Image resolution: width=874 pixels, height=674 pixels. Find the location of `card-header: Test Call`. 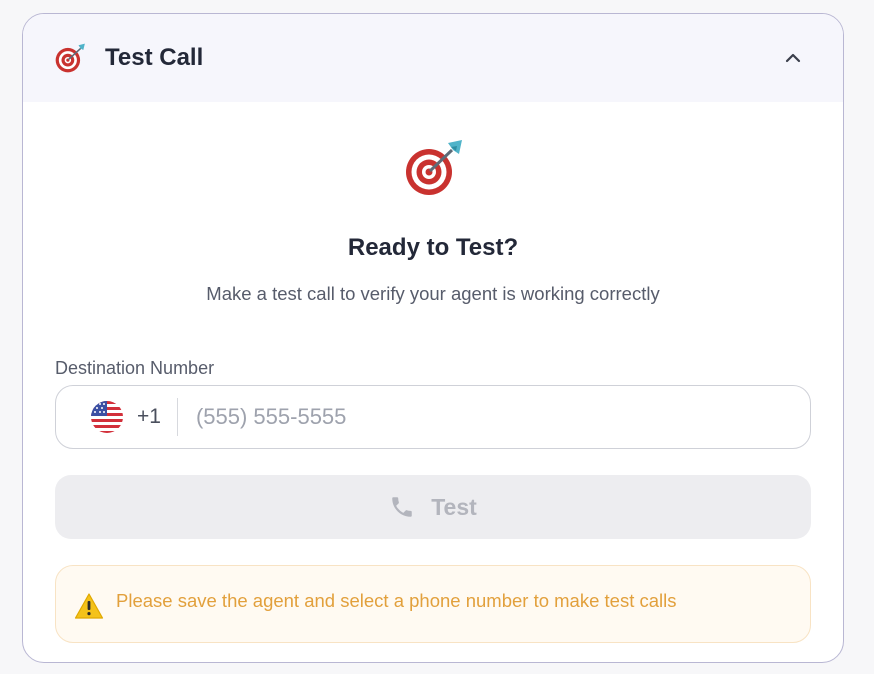

card-header: Test Call is located at coordinates (433, 58).